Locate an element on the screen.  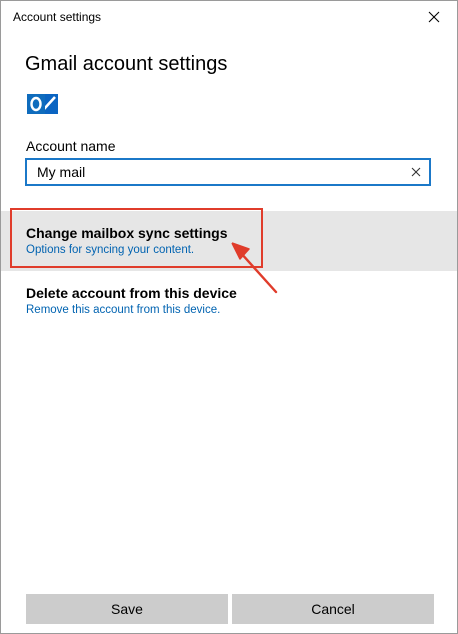
option-title: Change mailbox sync settings is located at coordinates (127, 233).